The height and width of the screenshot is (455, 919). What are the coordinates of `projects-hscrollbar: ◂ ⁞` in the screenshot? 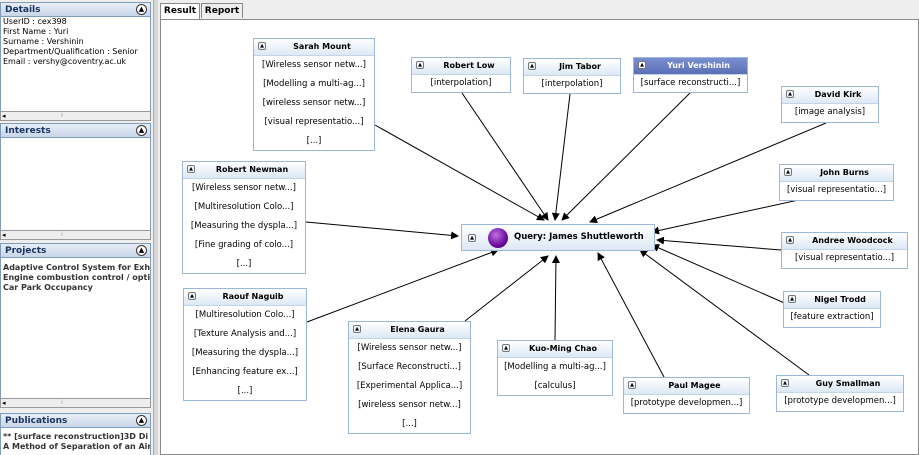 It's located at (75, 403).